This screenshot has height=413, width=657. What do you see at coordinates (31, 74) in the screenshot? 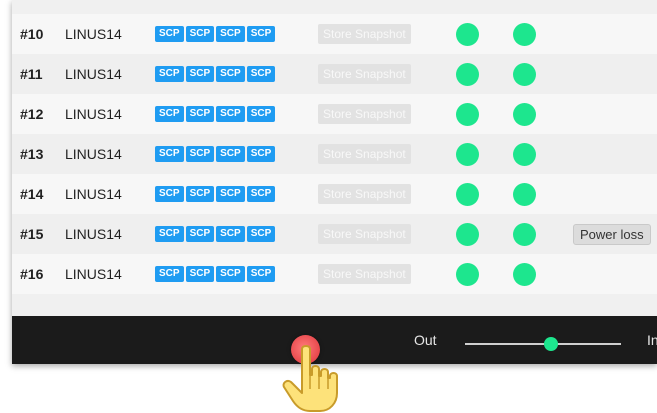
I see `device-number: #11` at bounding box center [31, 74].